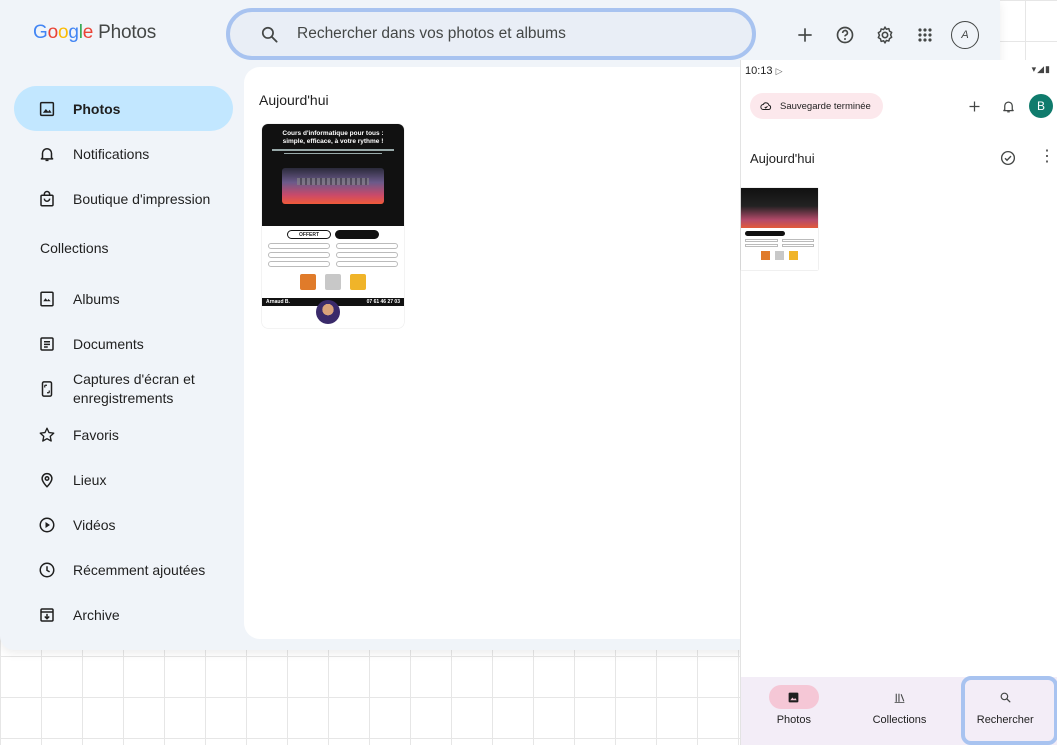 This screenshot has height=745, width=1057. What do you see at coordinates (333, 186) in the screenshot?
I see `laptop-image` at bounding box center [333, 186].